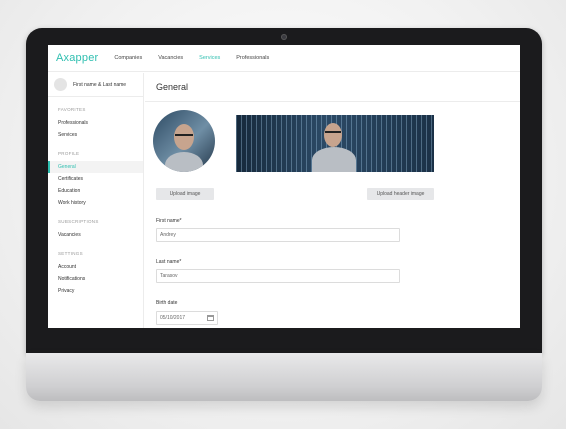  What do you see at coordinates (172, 87) in the screenshot?
I see `page-title: General` at bounding box center [172, 87].